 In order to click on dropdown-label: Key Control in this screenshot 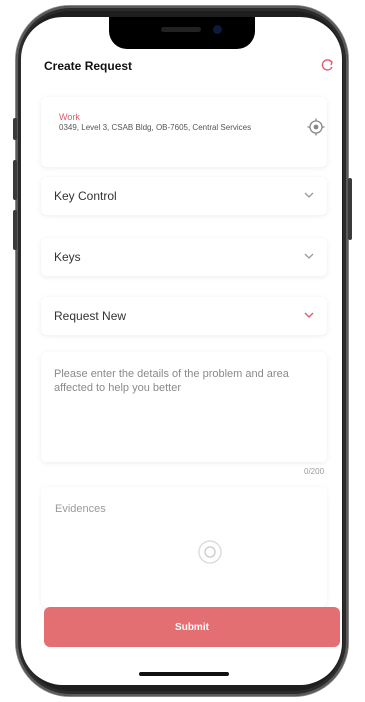, I will do `click(85, 196)`.